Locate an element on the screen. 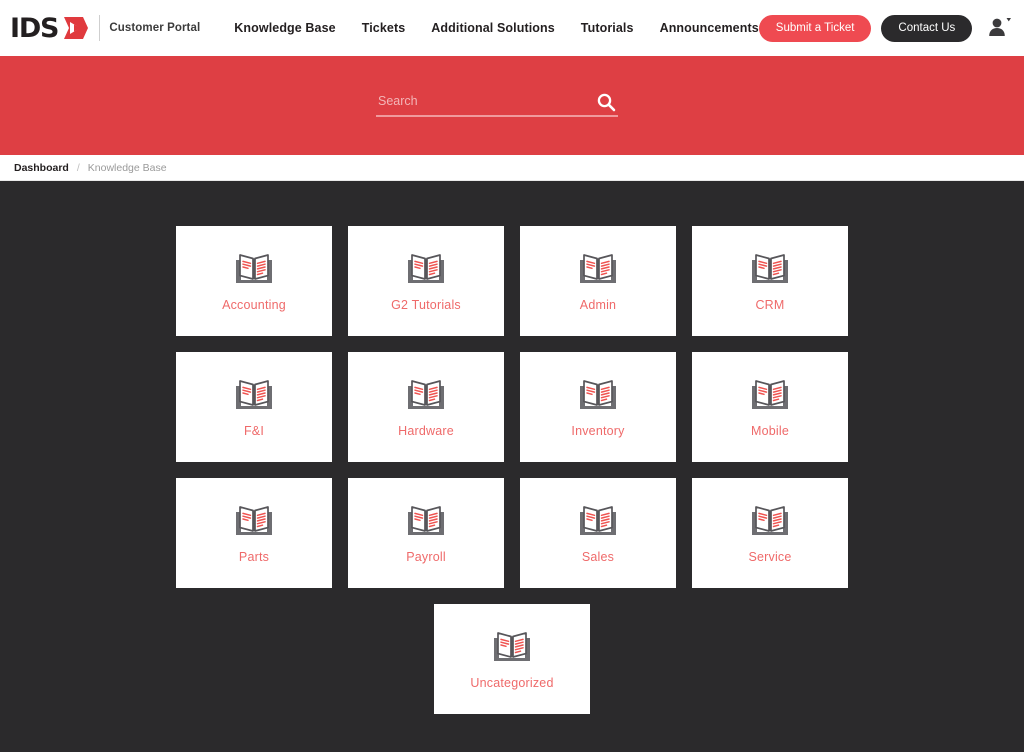  category-card-label: Hardware is located at coordinates (426, 430).